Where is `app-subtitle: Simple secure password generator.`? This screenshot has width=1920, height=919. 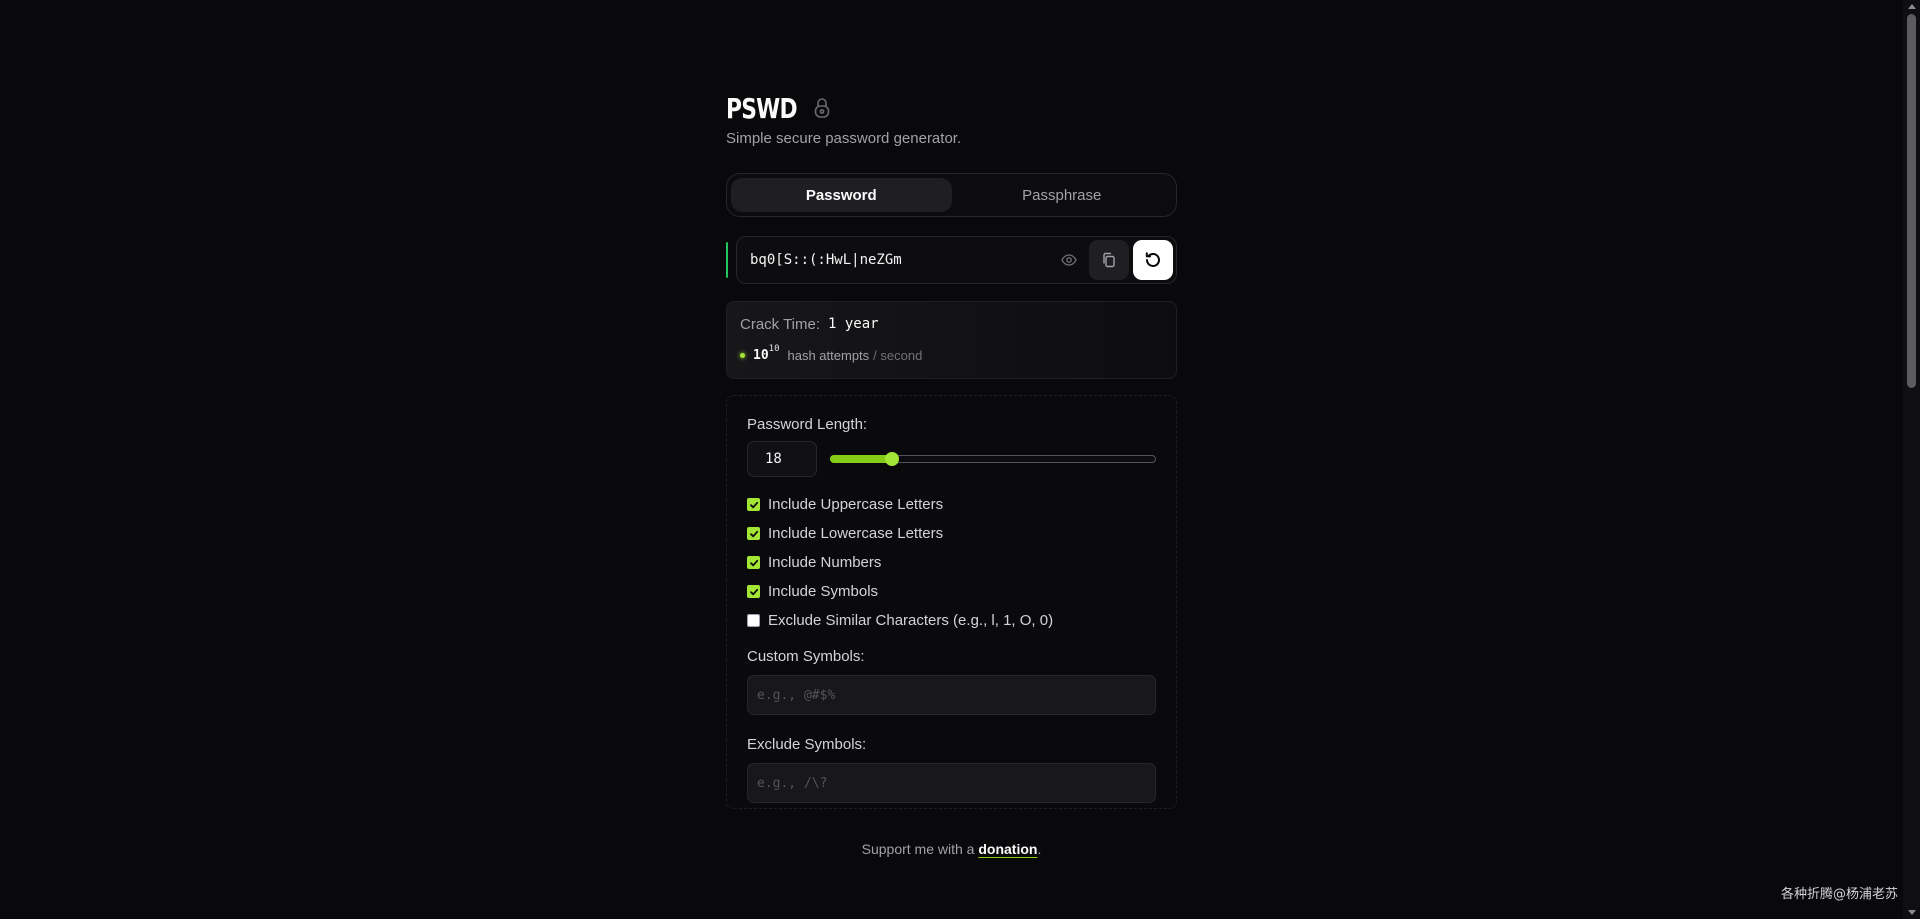 app-subtitle: Simple secure password generator. is located at coordinates (844, 138).